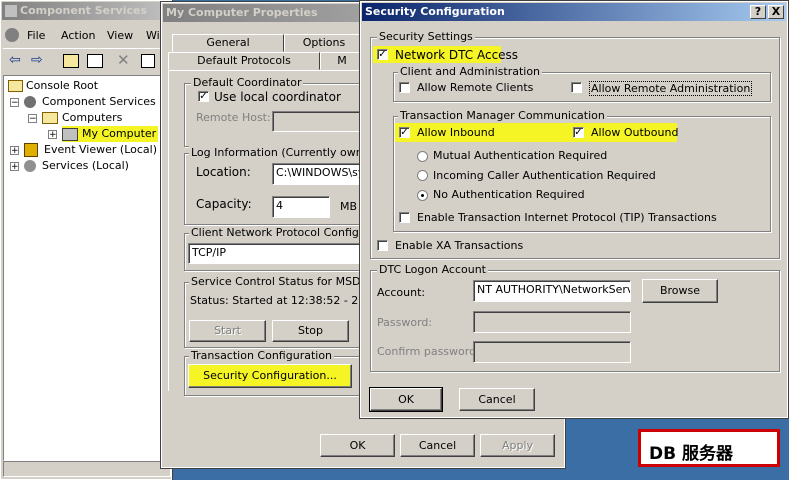 The width and height of the screenshot is (789, 480). I want to click on client-protocol-select: TCP/IP, so click(277, 253).